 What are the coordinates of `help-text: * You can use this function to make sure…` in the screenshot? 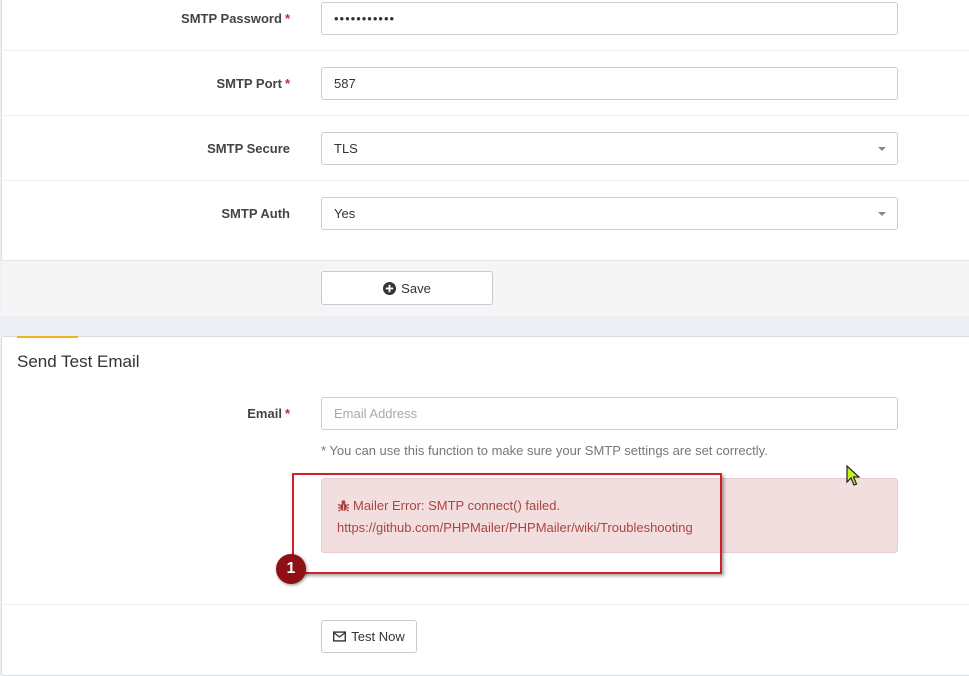 It's located at (544, 450).